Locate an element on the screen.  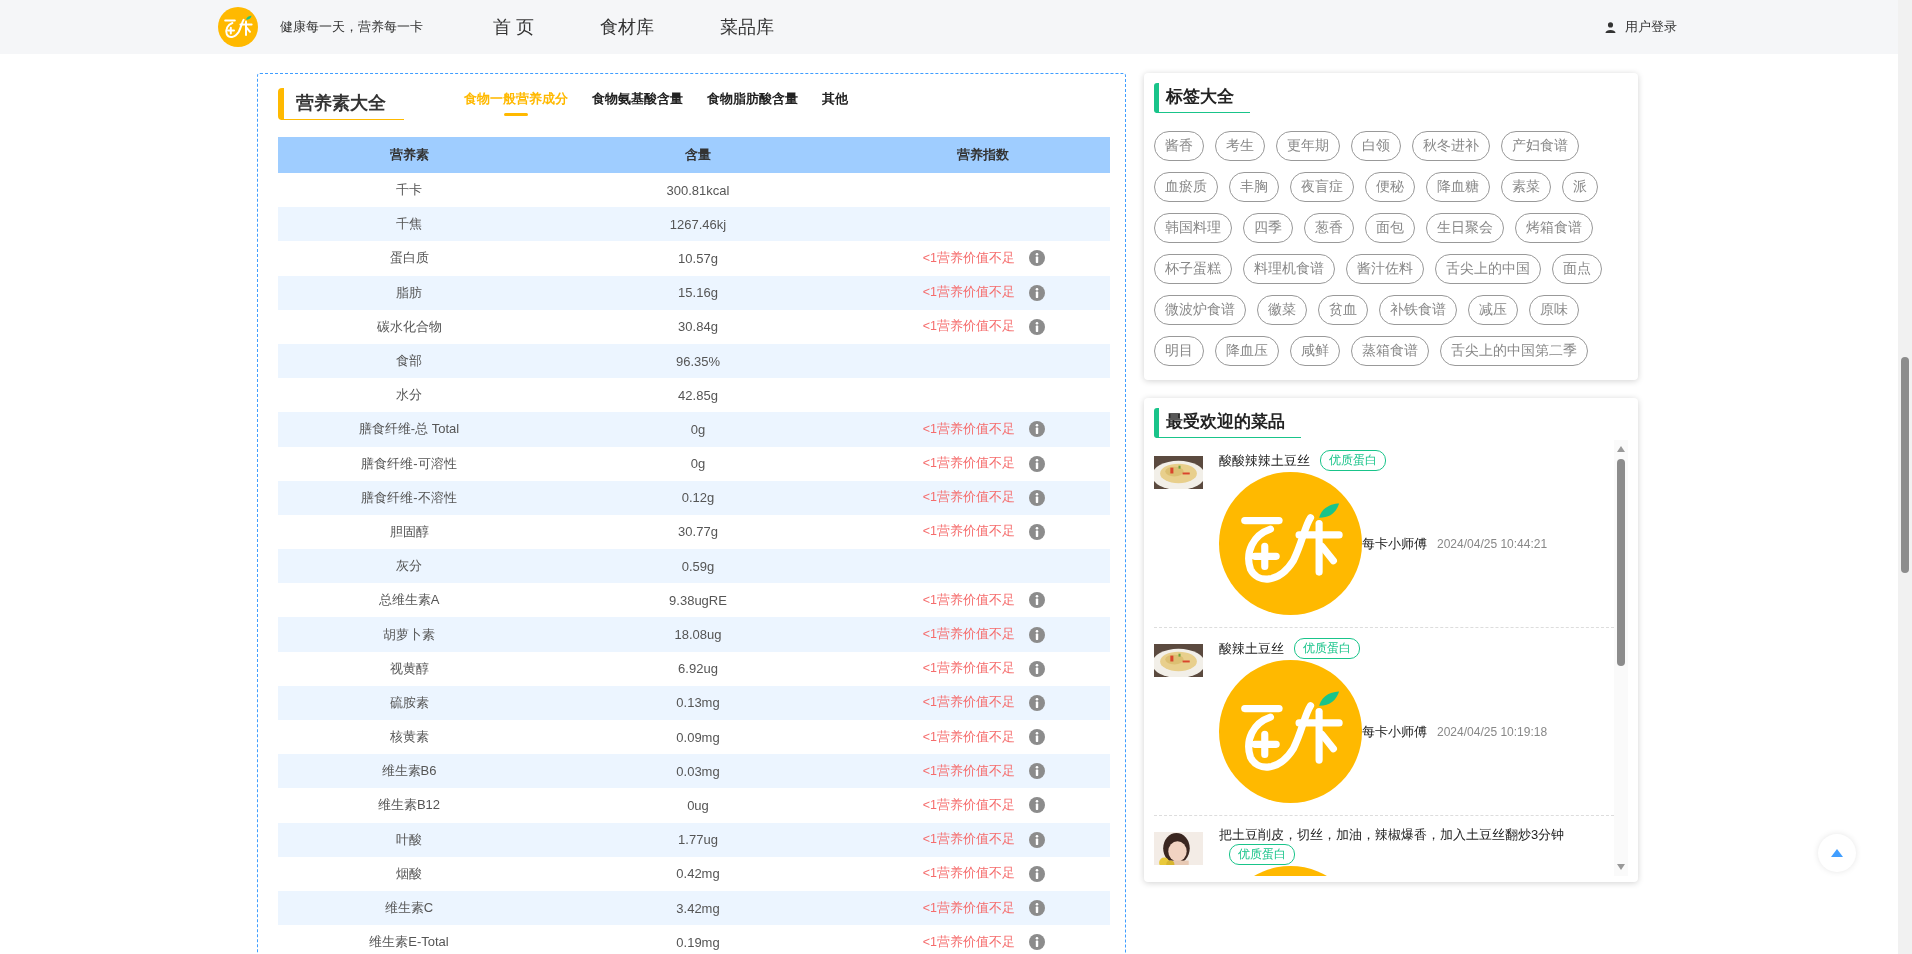
column-header: 营养指数 is located at coordinates (983, 155).